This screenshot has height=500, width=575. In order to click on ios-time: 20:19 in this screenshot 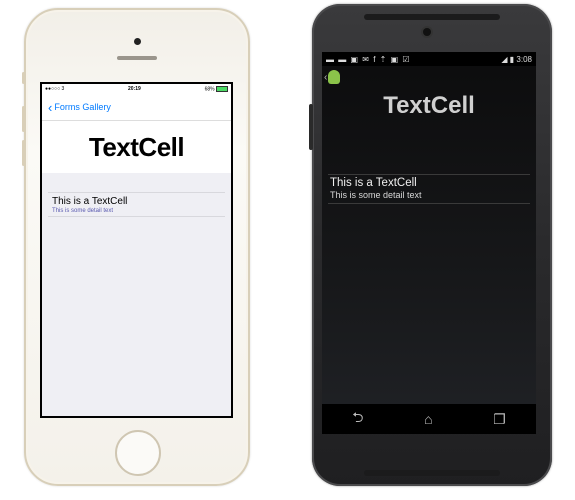, I will do `click(134, 89)`.